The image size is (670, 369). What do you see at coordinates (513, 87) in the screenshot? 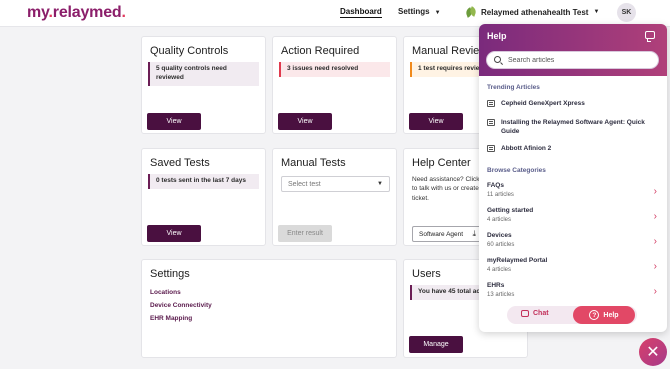
I see `trending-articles-title: Trending Articles` at bounding box center [513, 87].